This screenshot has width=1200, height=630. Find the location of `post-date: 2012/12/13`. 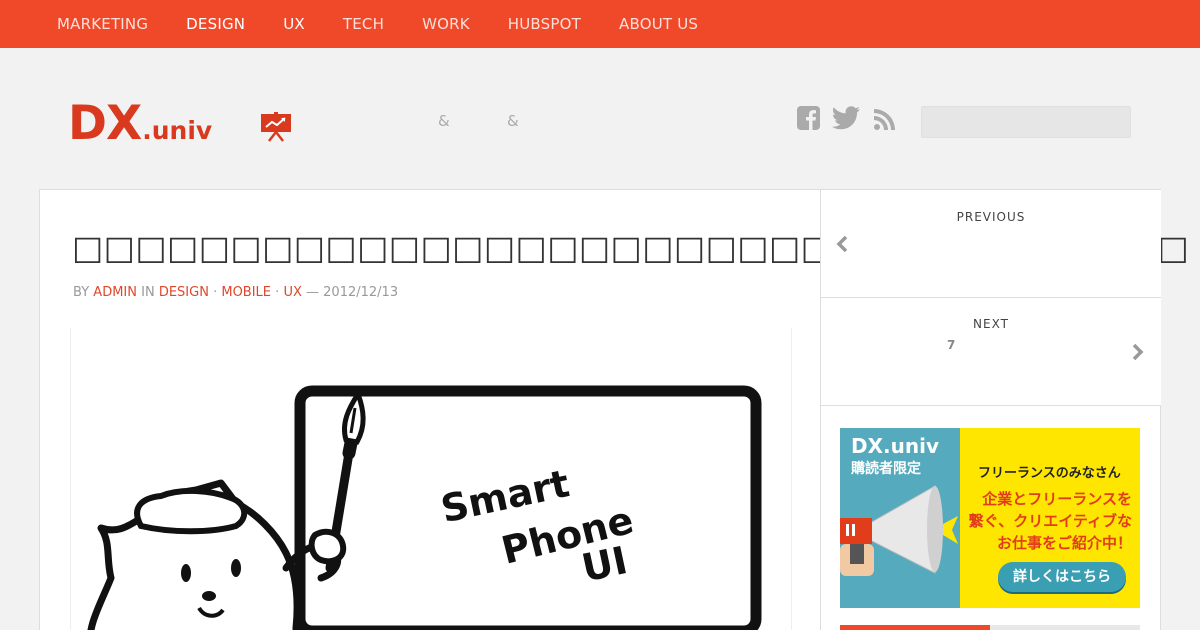

post-date: 2012/12/13 is located at coordinates (361, 292).